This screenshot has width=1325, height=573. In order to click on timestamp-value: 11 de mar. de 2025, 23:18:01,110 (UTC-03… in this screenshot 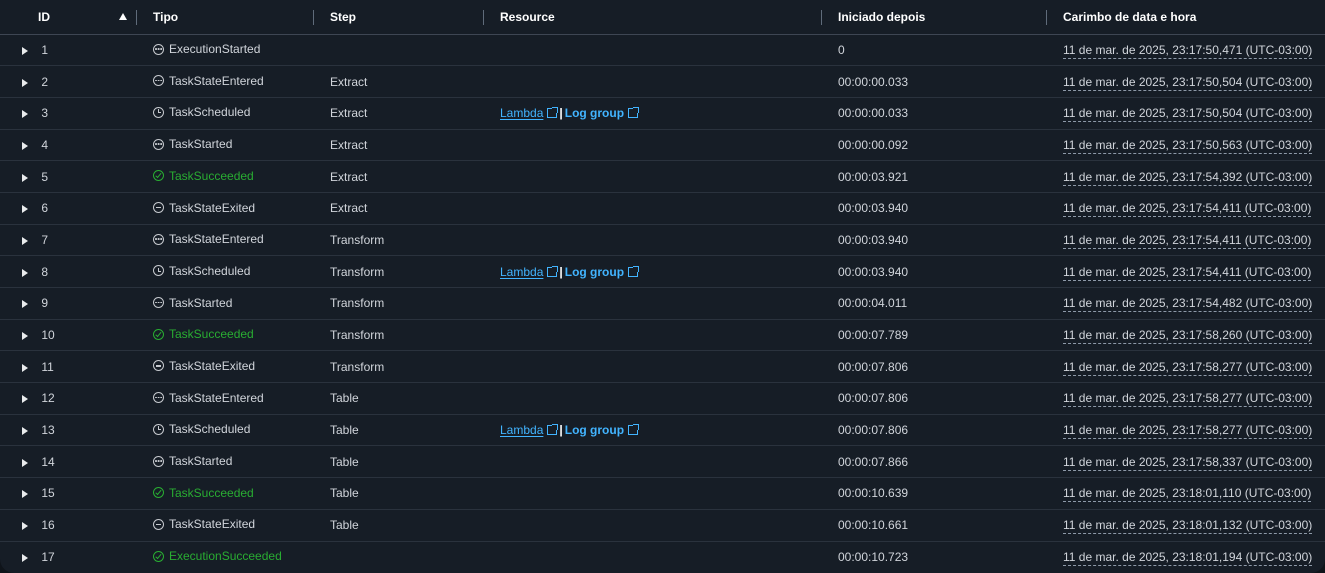, I will do `click(1187, 494)`.